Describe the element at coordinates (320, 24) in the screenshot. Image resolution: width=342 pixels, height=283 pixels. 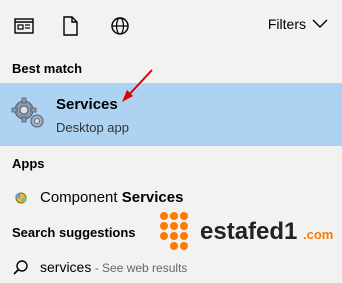
I see `chevron-down-icon` at that location.